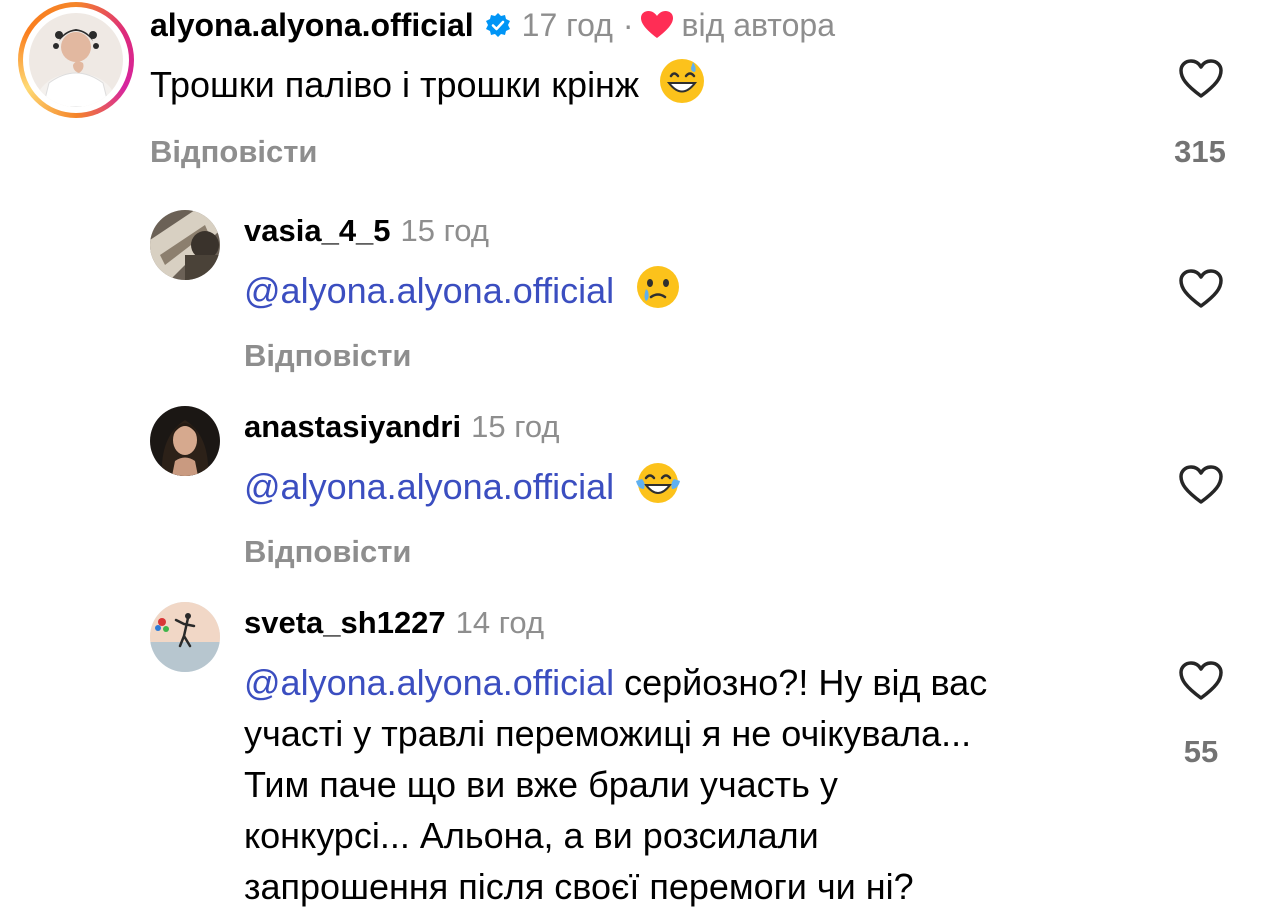 Image resolution: width=1280 pixels, height=918 pixels. Describe the element at coordinates (682, 87) in the screenshot. I see `grinning-face-with-sweat-icon` at that location.